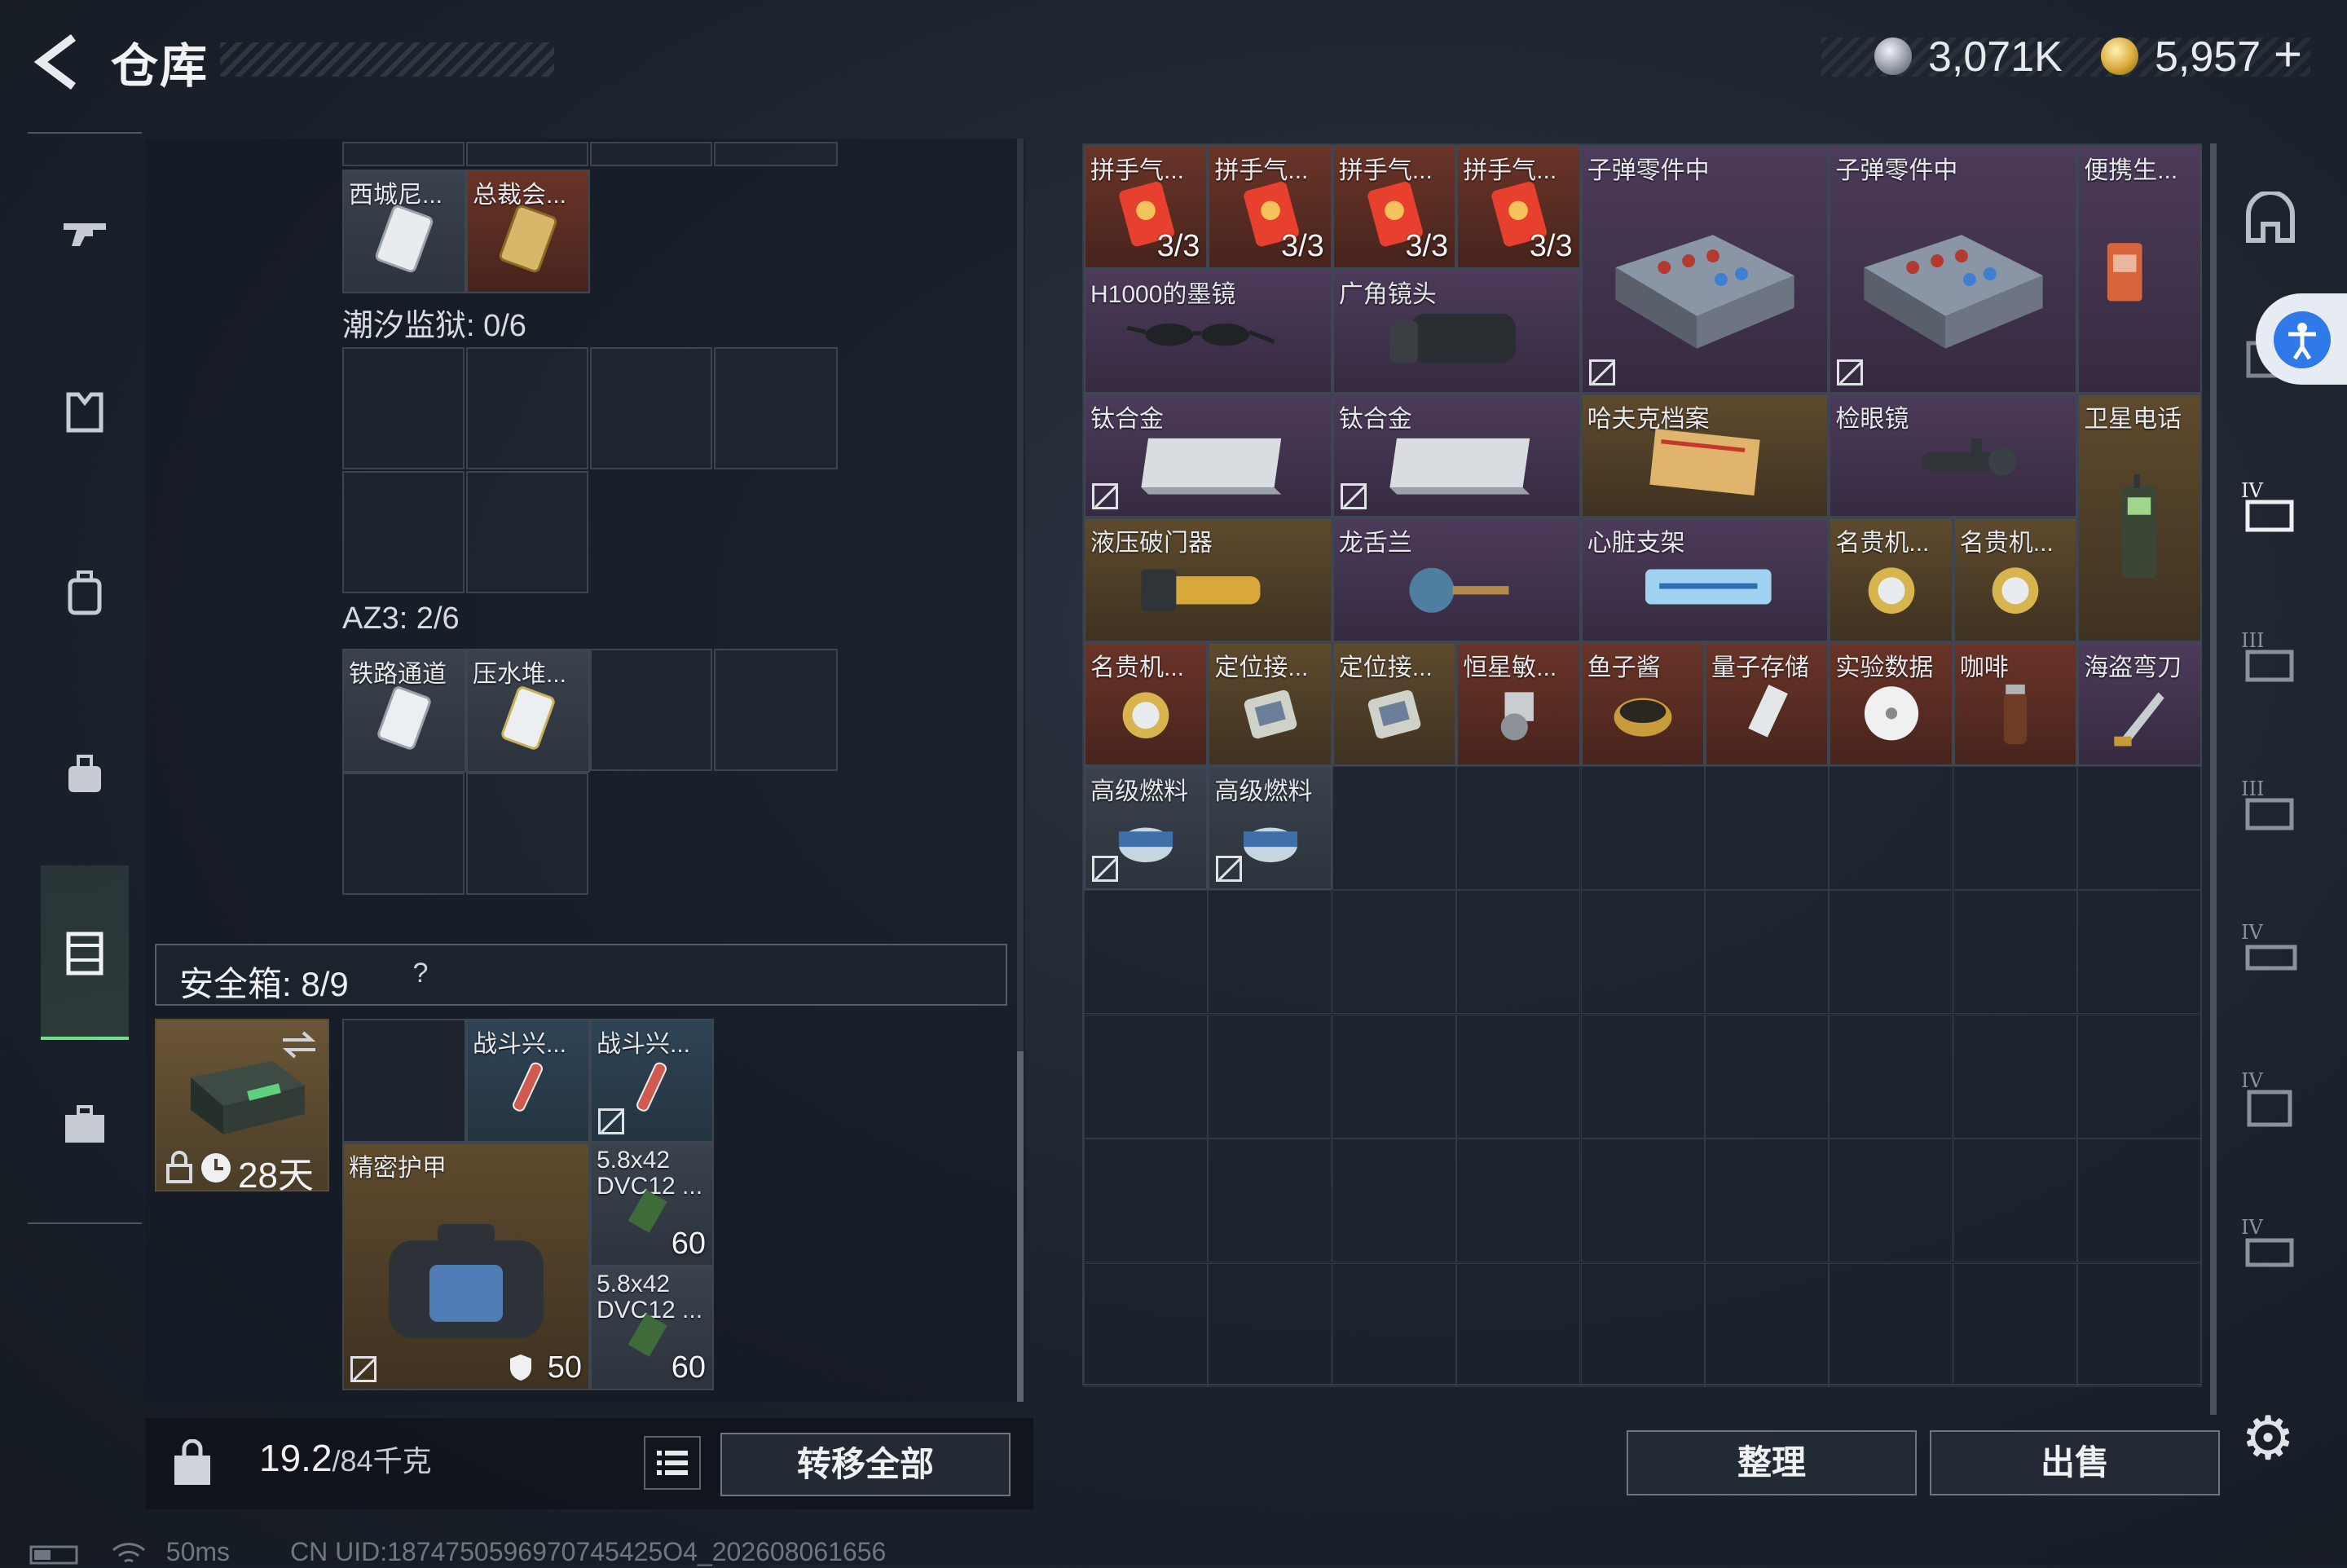 The height and width of the screenshot is (1568, 2347). What do you see at coordinates (242, 1107) in the screenshot?
I see `safebox-card: 28天` at bounding box center [242, 1107].